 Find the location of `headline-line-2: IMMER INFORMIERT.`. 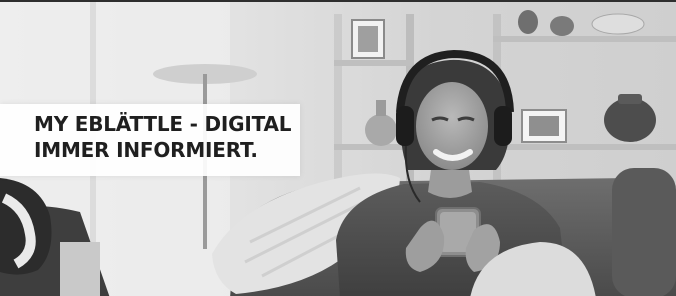

headline-line-2: IMMER INFORMIERT. is located at coordinates (146, 150).